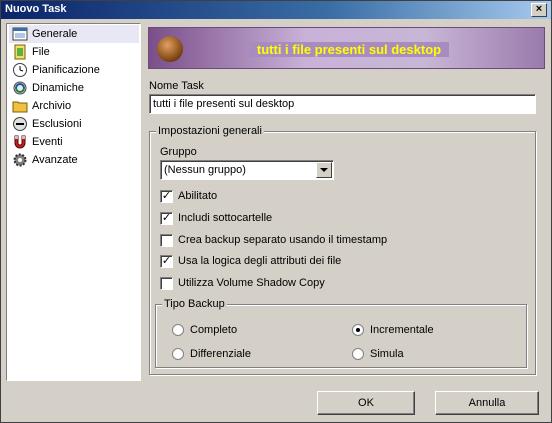  What do you see at coordinates (166, 196) in the screenshot?
I see `checkbox-abilitato: ✓` at bounding box center [166, 196].